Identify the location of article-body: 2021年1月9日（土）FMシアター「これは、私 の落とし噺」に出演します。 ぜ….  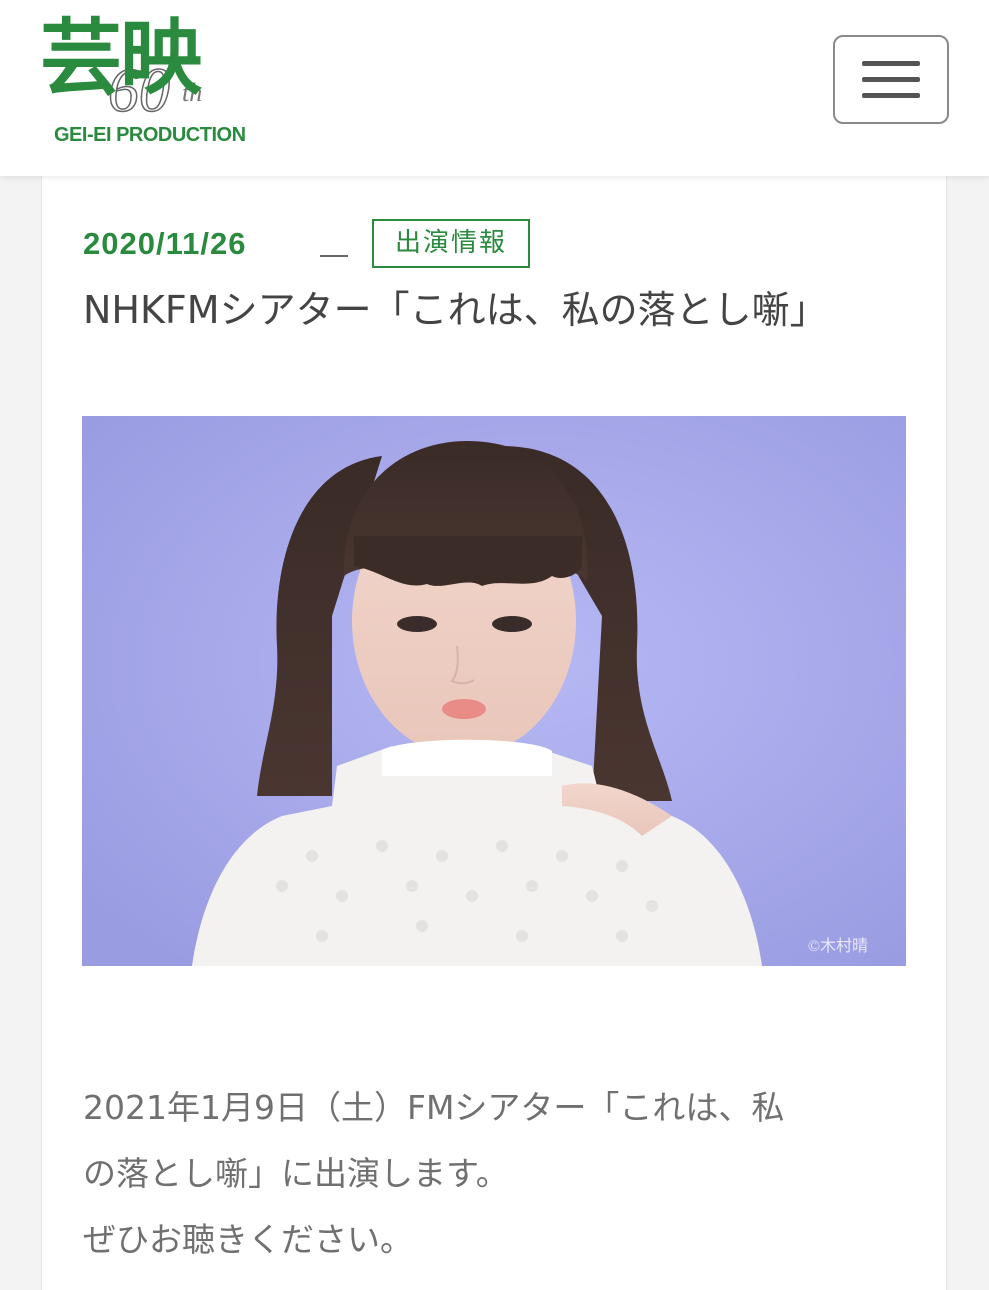
(483, 1174).